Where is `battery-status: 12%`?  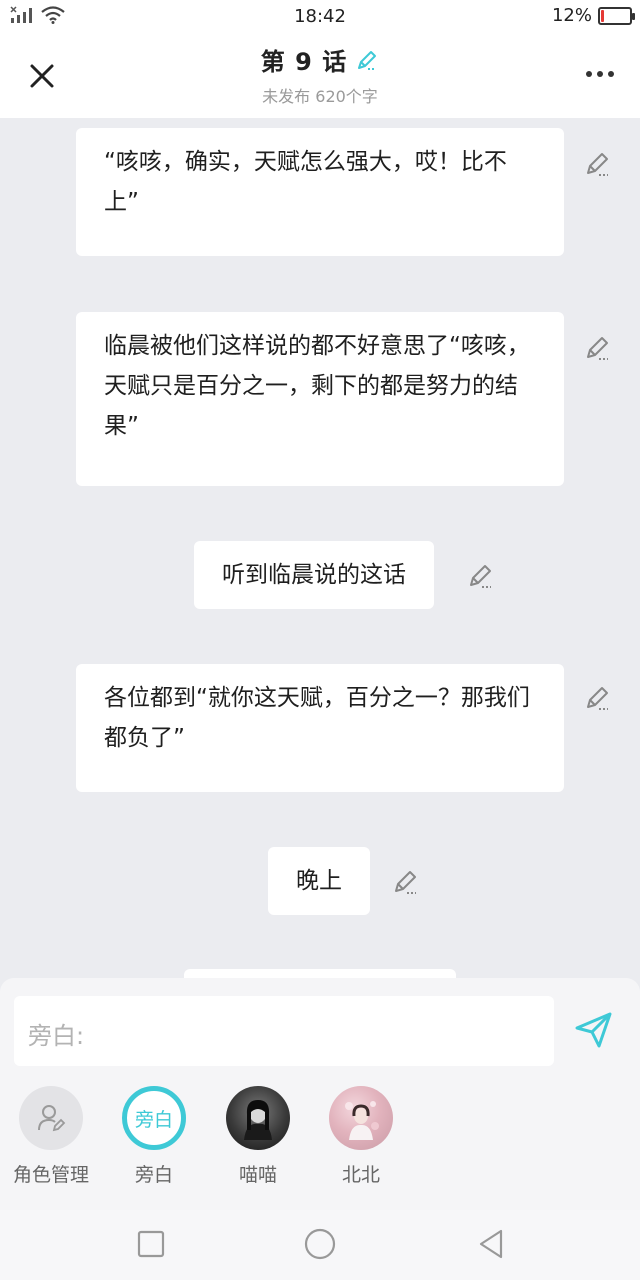
battery-status: 12% is located at coordinates (593, 15).